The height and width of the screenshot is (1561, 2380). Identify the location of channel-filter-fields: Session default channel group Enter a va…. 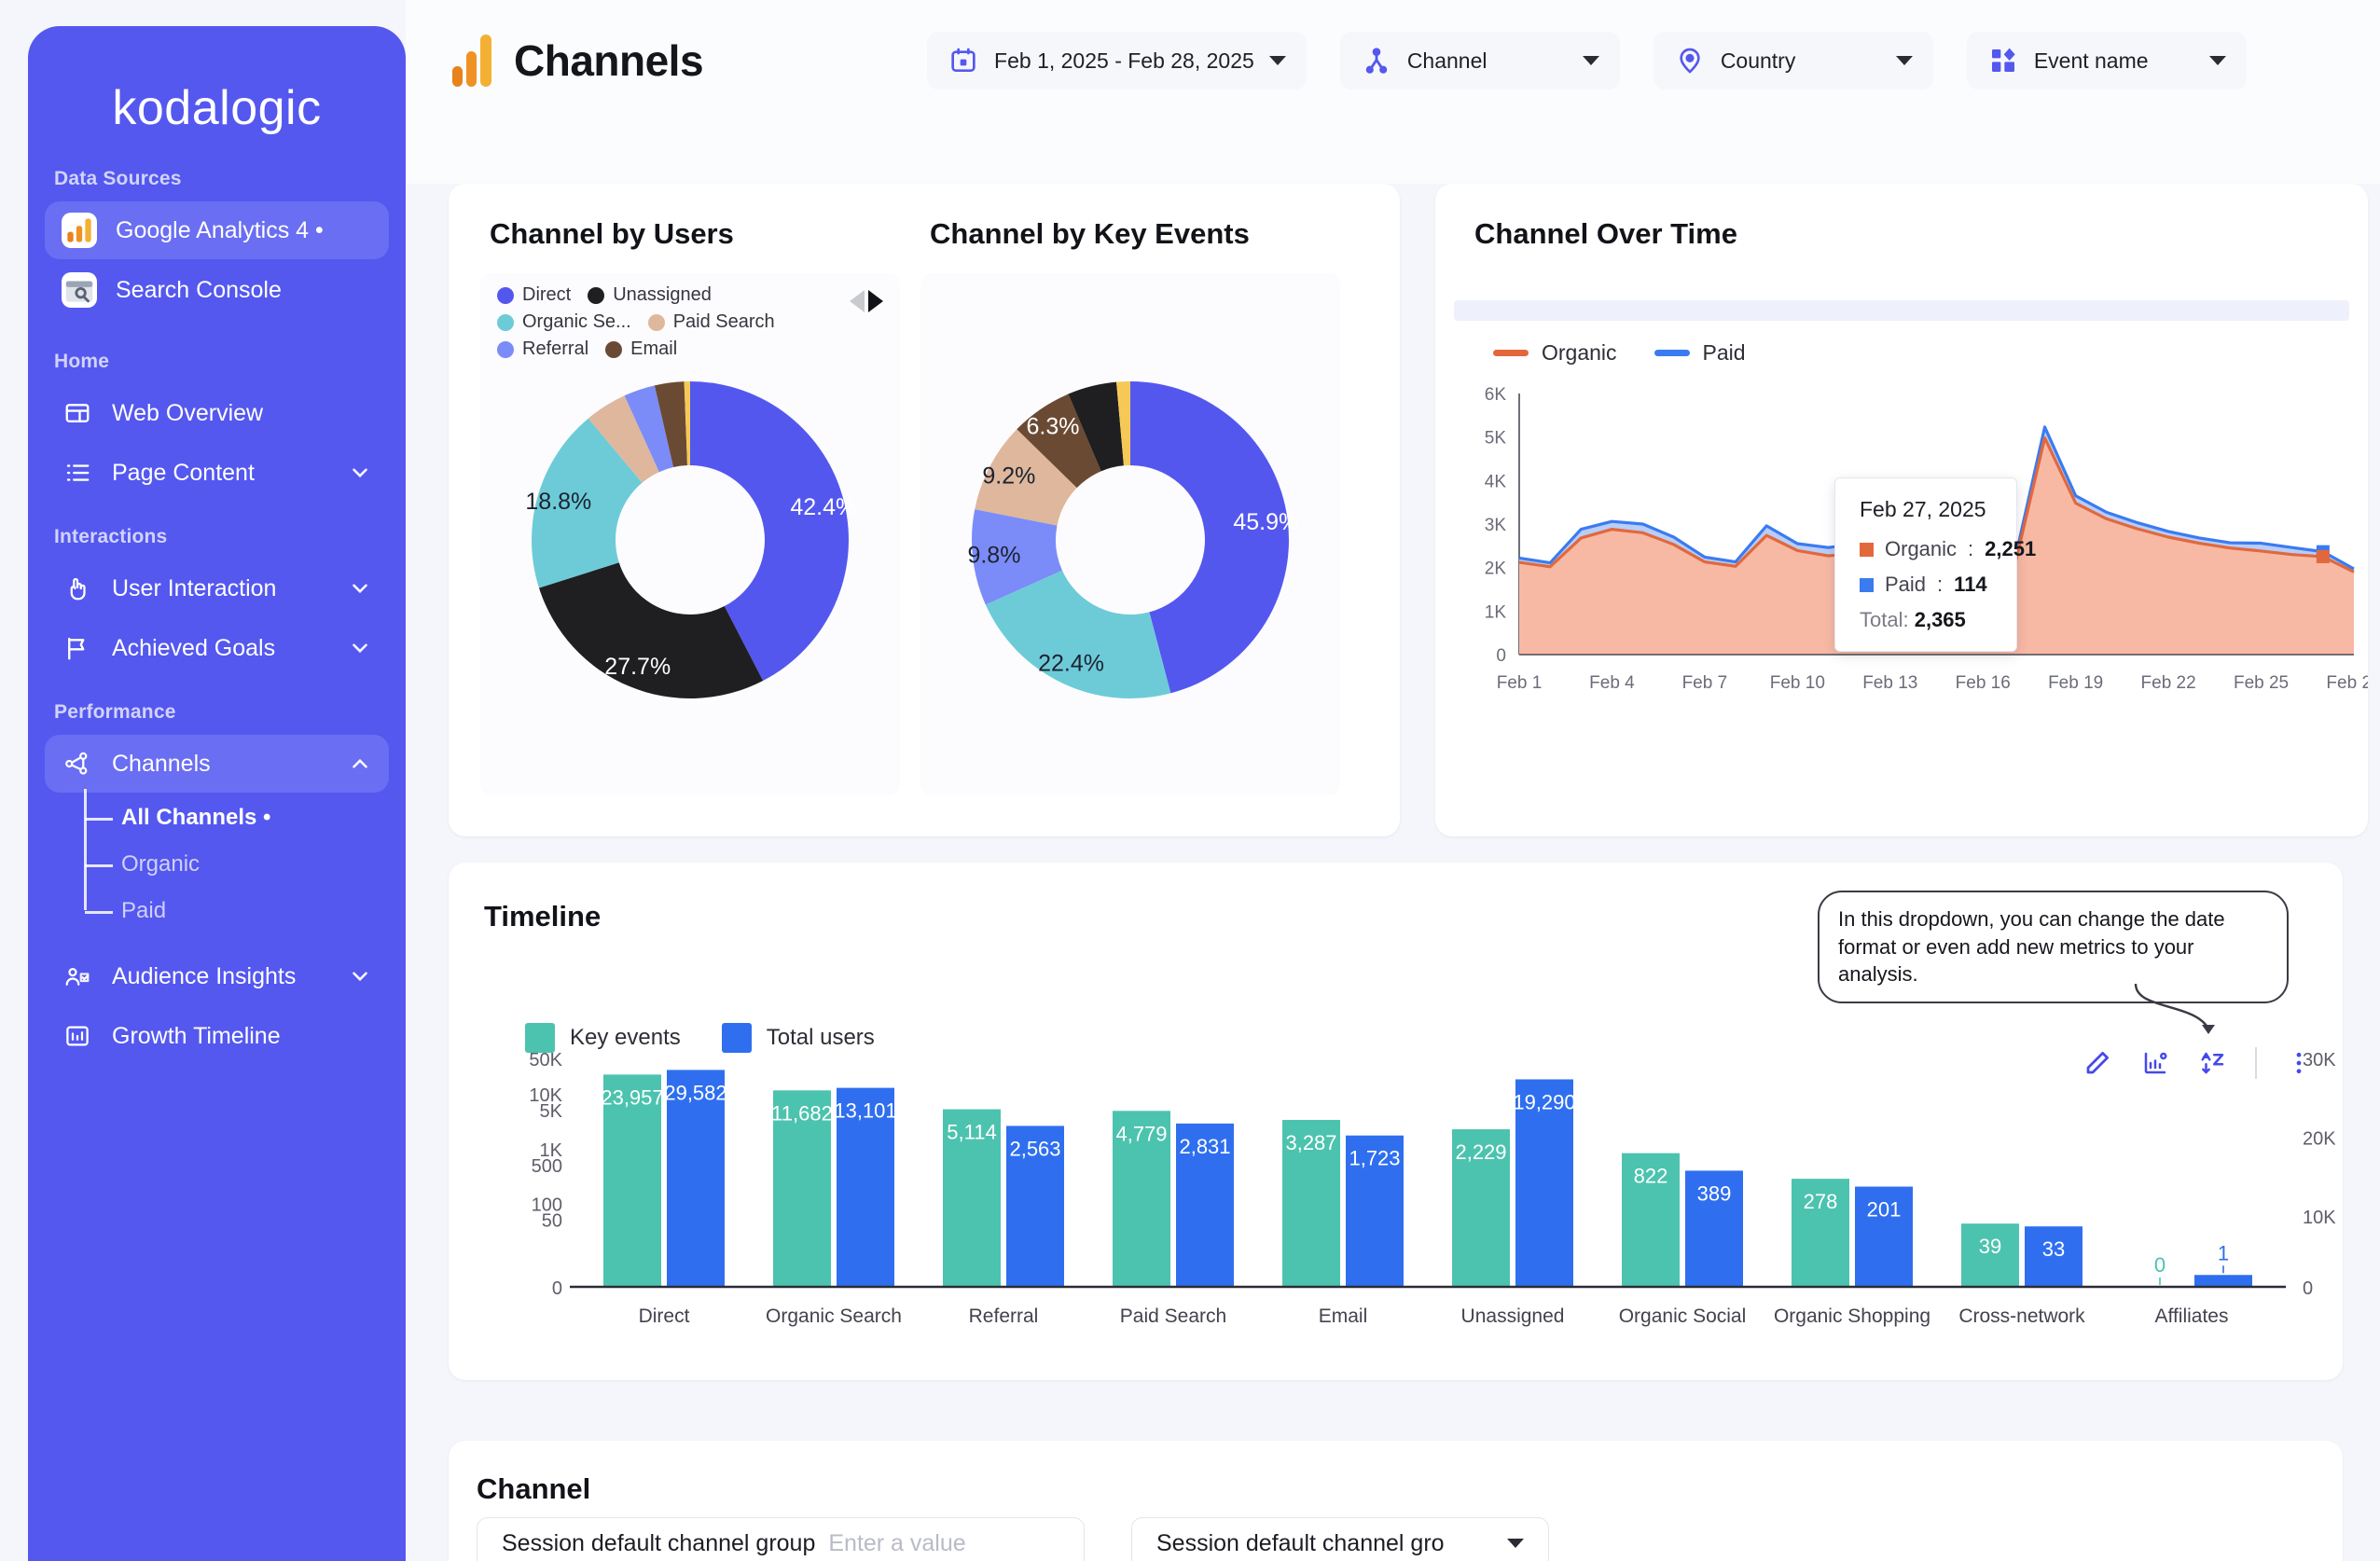
(1013, 1539).